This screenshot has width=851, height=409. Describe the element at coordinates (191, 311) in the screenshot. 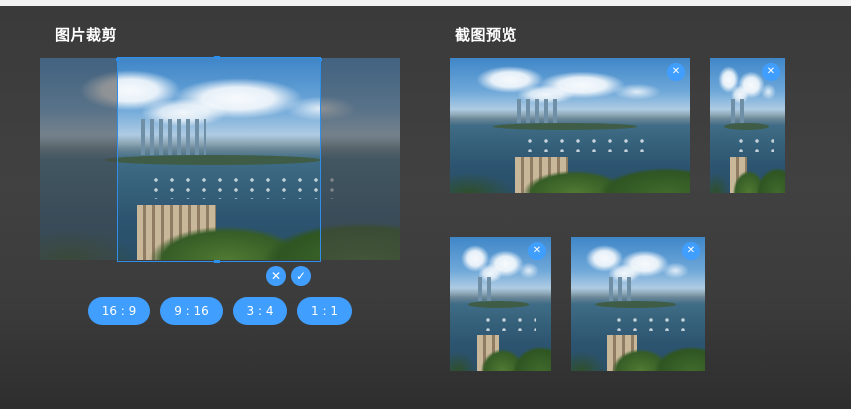

I see `ratio-9-16-button: 9 : 16` at that location.